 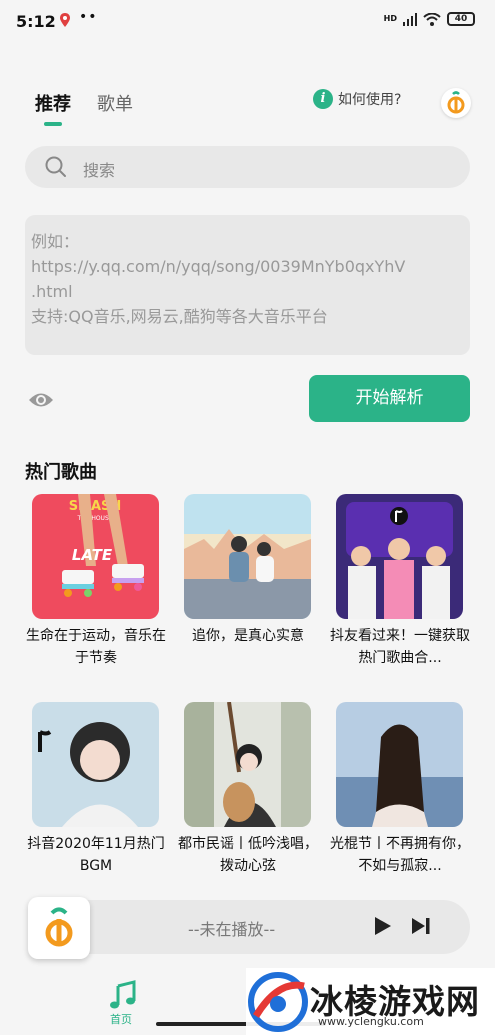 What do you see at coordinates (99, 169) in the screenshot?
I see `search-input: 搜索` at bounding box center [99, 169].